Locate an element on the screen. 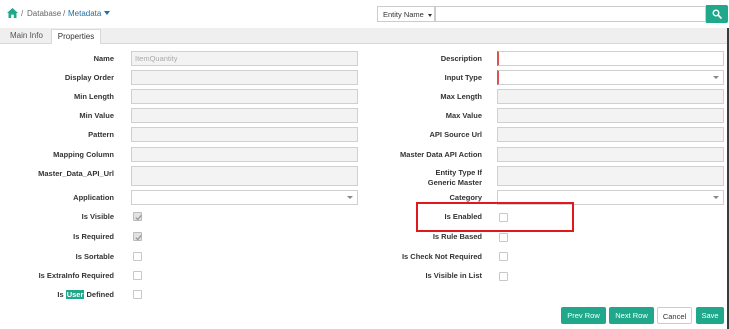  highlight-annotation-box is located at coordinates (495, 217).